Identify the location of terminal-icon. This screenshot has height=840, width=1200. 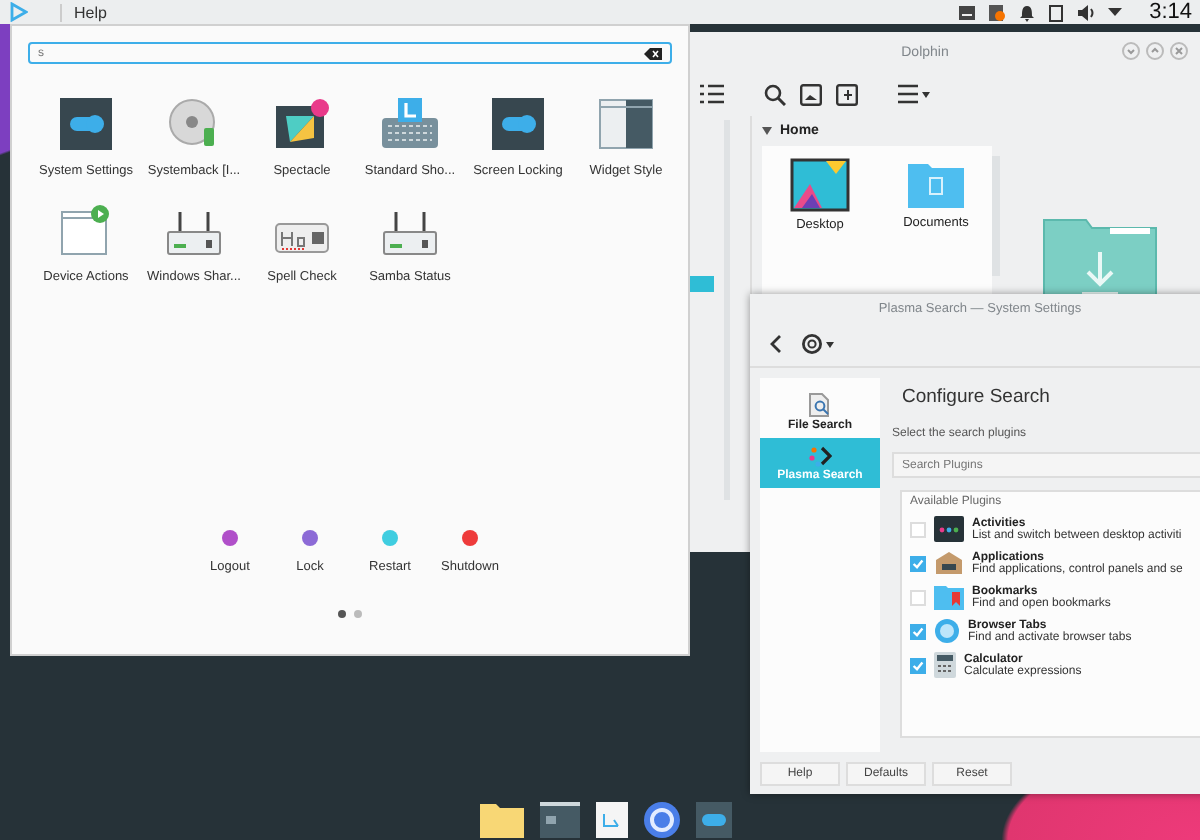
(560, 820).